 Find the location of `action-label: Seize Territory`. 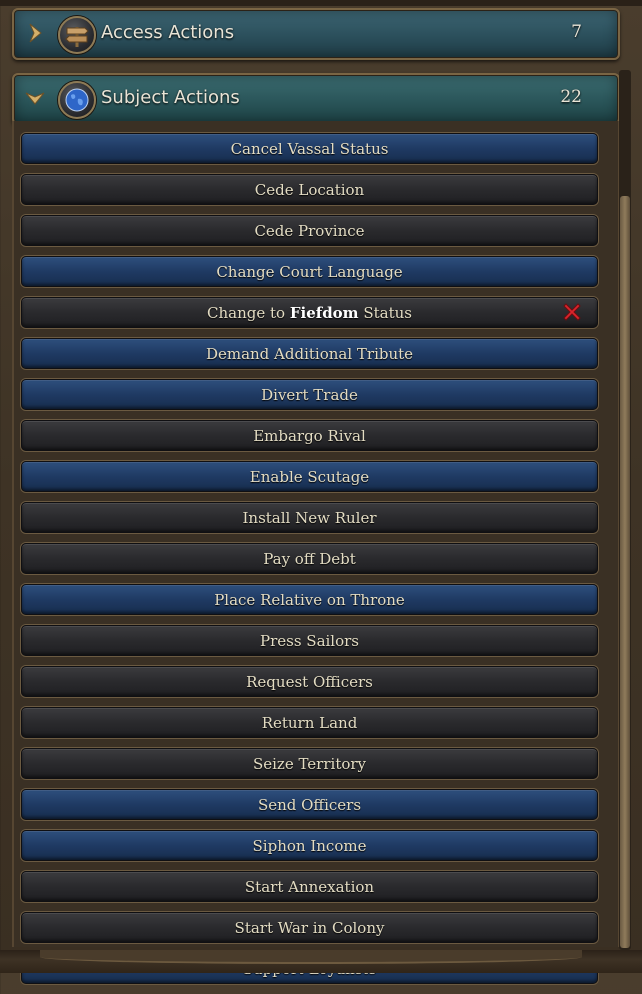

action-label: Seize Territory is located at coordinates (309, 763).